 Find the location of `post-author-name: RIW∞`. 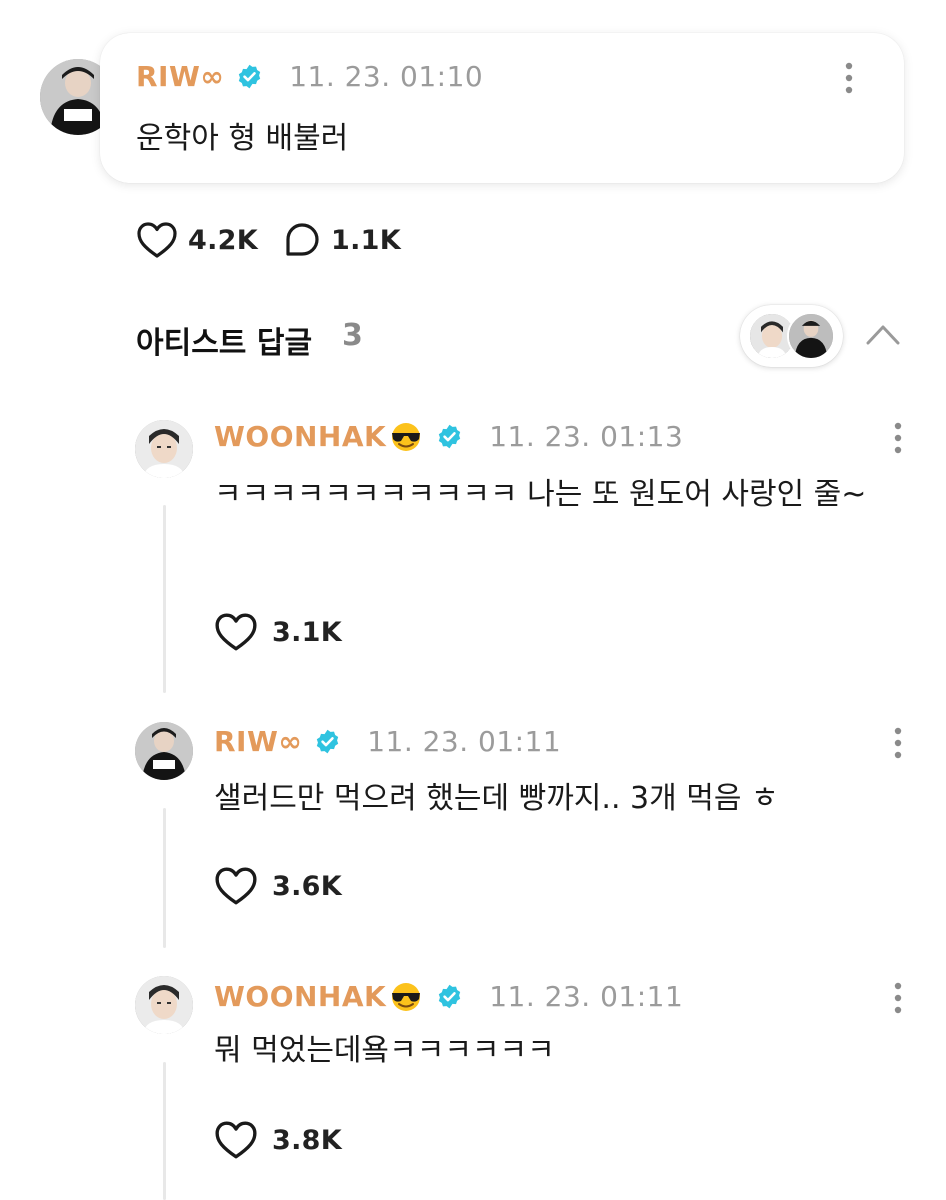

post-author-name: RIW∞ is located at coordinates (180, 76).